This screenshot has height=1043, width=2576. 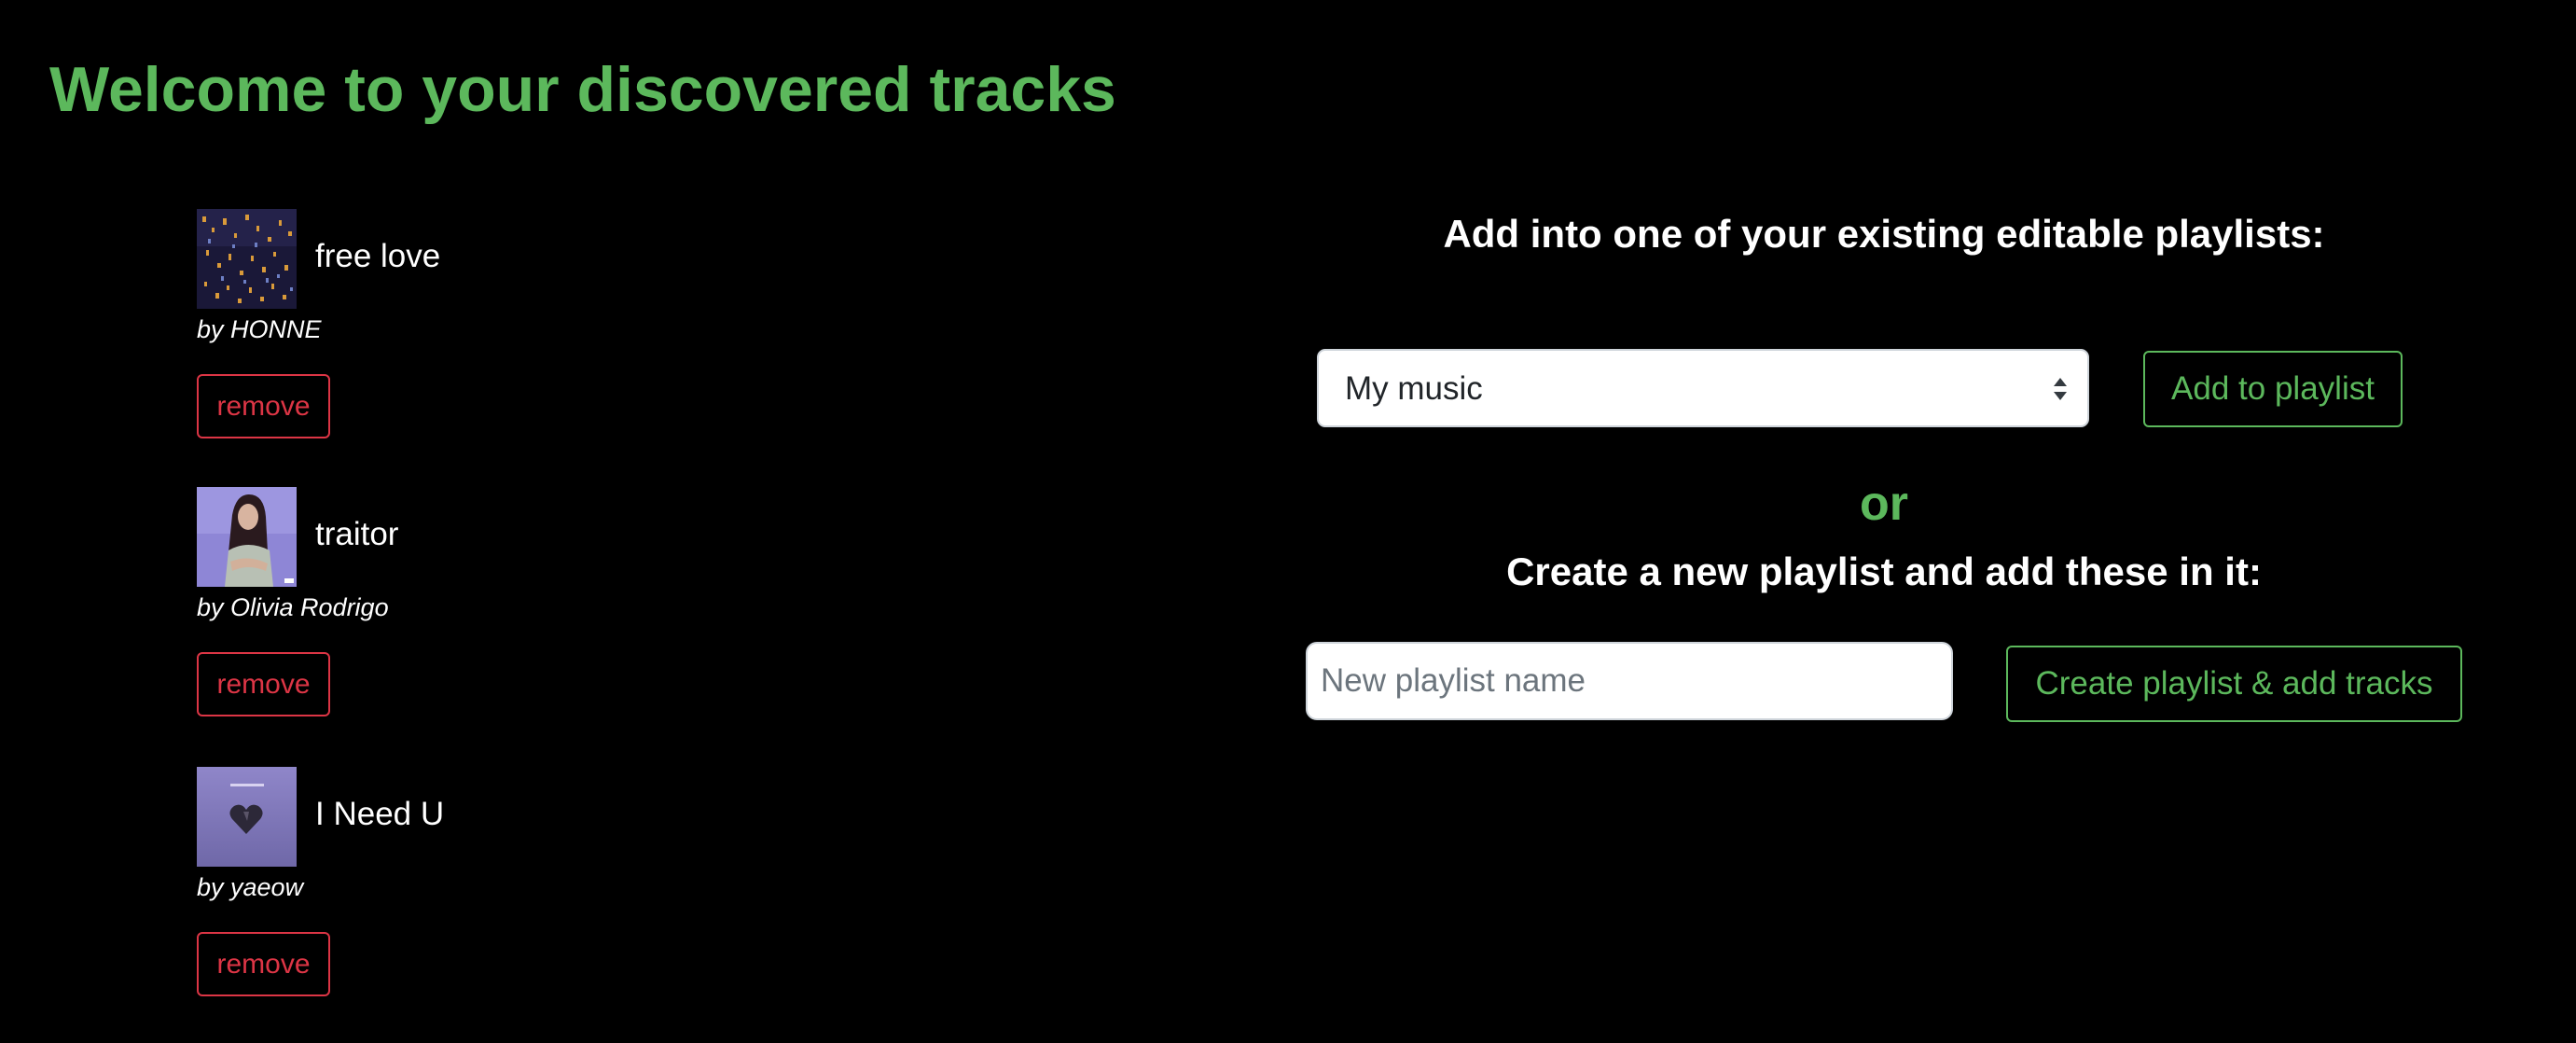 I want to click on add-to-playlist-button: Add to playlist, so click(x=2273, y=389).